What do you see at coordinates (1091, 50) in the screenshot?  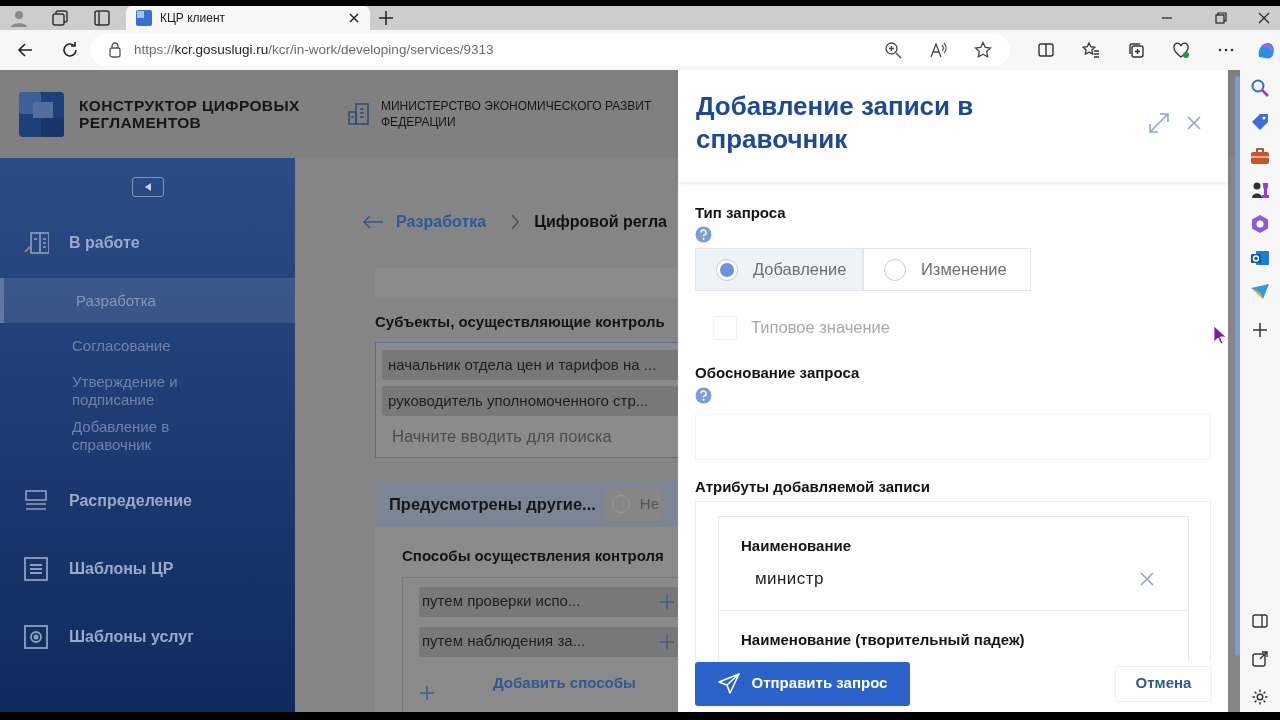 I see `favorites-icon` at bounding box center [1091, 50].